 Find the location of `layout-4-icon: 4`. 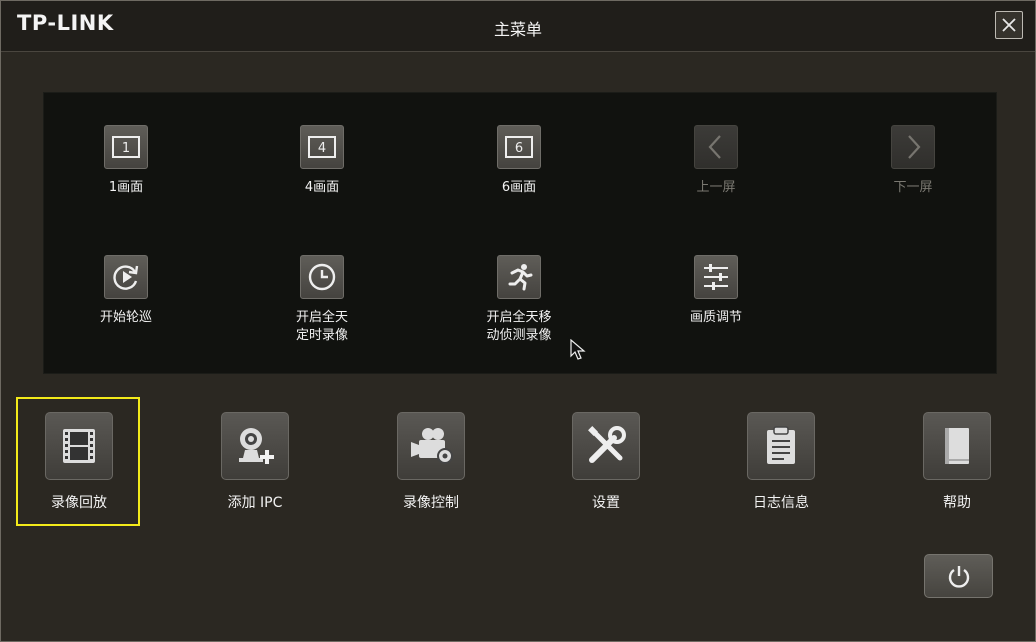

layout-4-icon: 4 is located at coordinates (322, 147).